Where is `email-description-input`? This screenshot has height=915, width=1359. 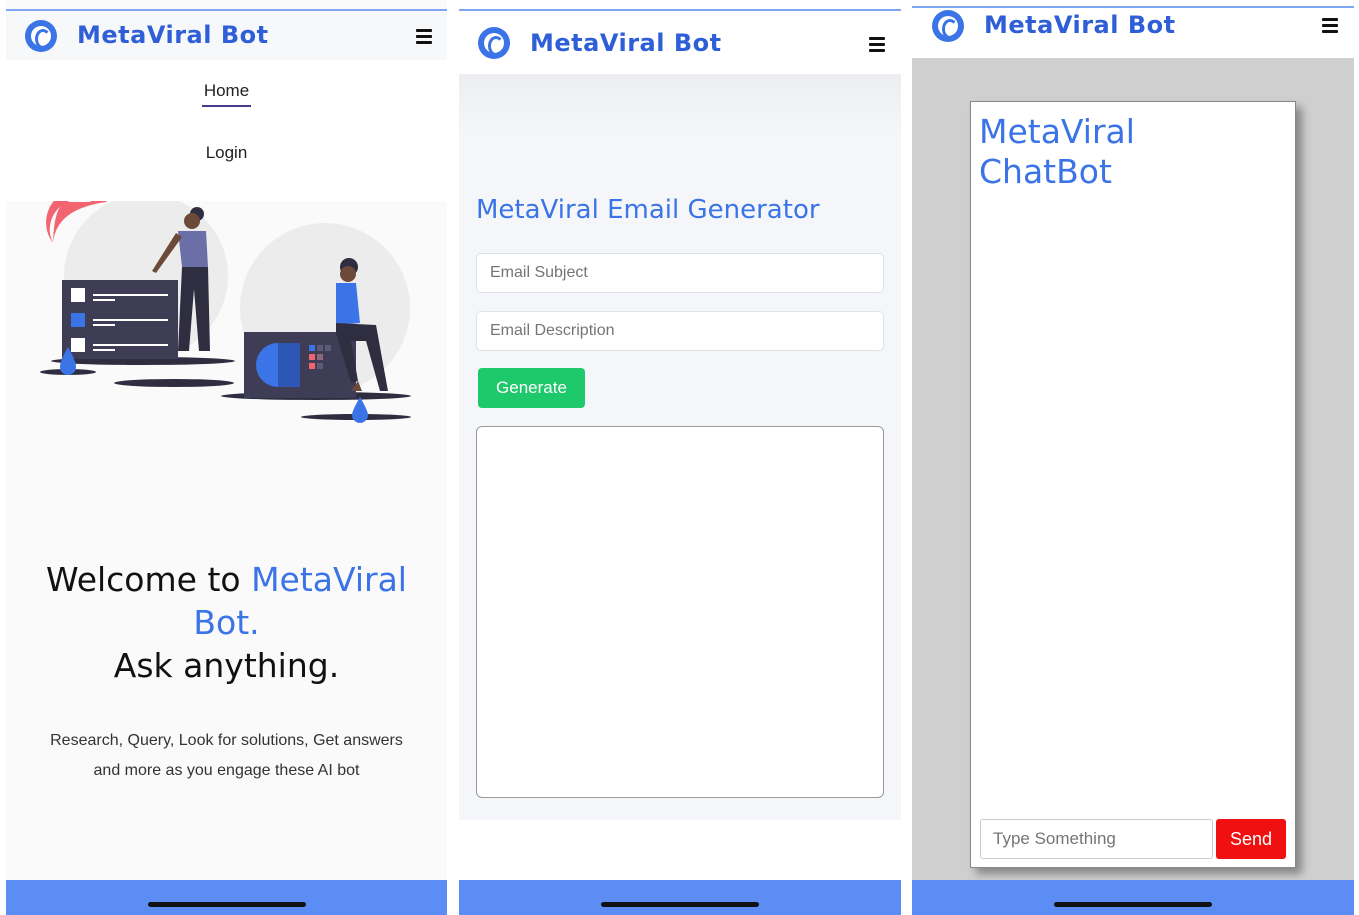
email-description-input is located at coordinates (680, 331).